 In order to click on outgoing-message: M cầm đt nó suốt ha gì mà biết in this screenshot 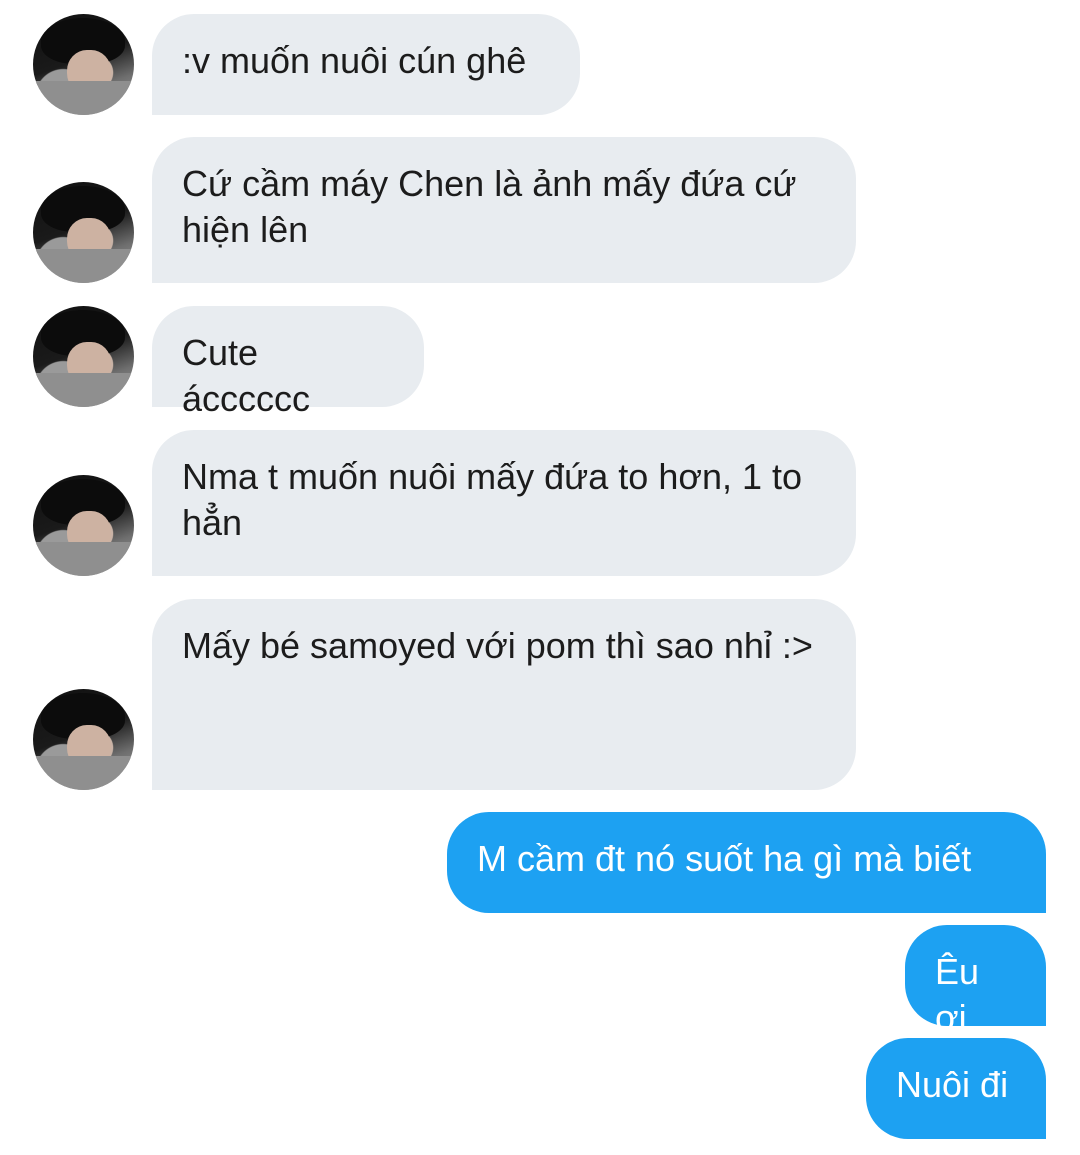, I will do `click(746, 862)`.